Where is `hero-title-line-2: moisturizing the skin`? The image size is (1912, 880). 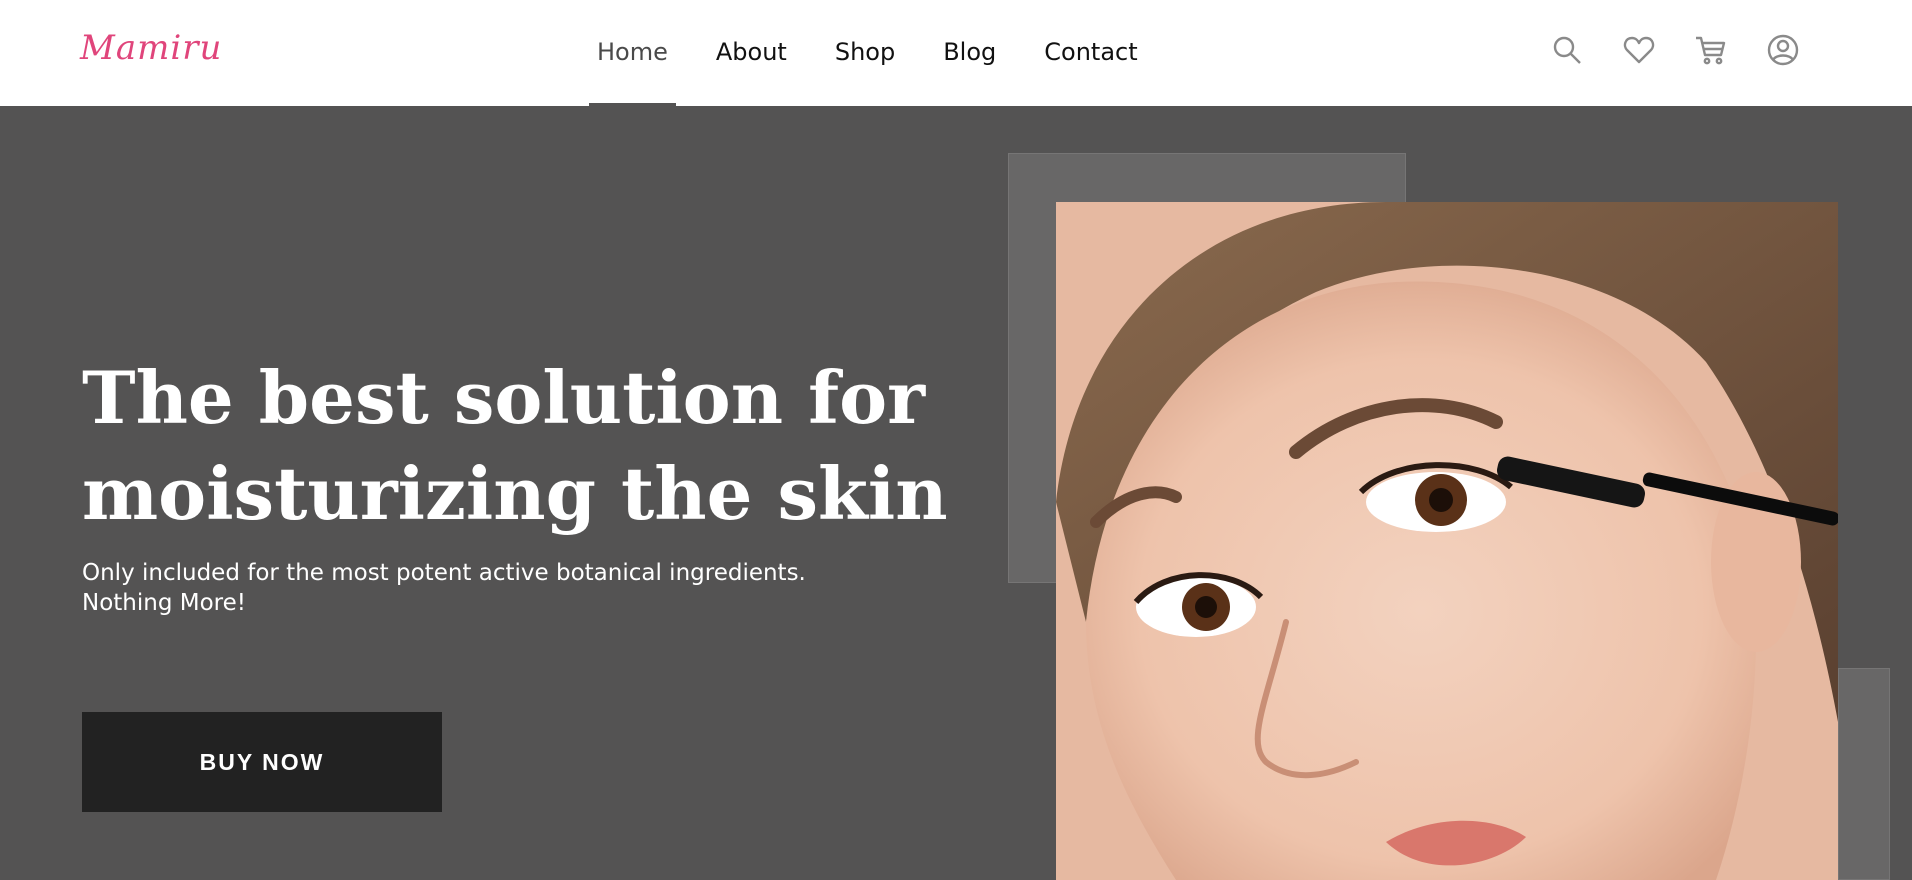
hero-title-line-2: moisturizing the skin is located at coordinates (515, 493).